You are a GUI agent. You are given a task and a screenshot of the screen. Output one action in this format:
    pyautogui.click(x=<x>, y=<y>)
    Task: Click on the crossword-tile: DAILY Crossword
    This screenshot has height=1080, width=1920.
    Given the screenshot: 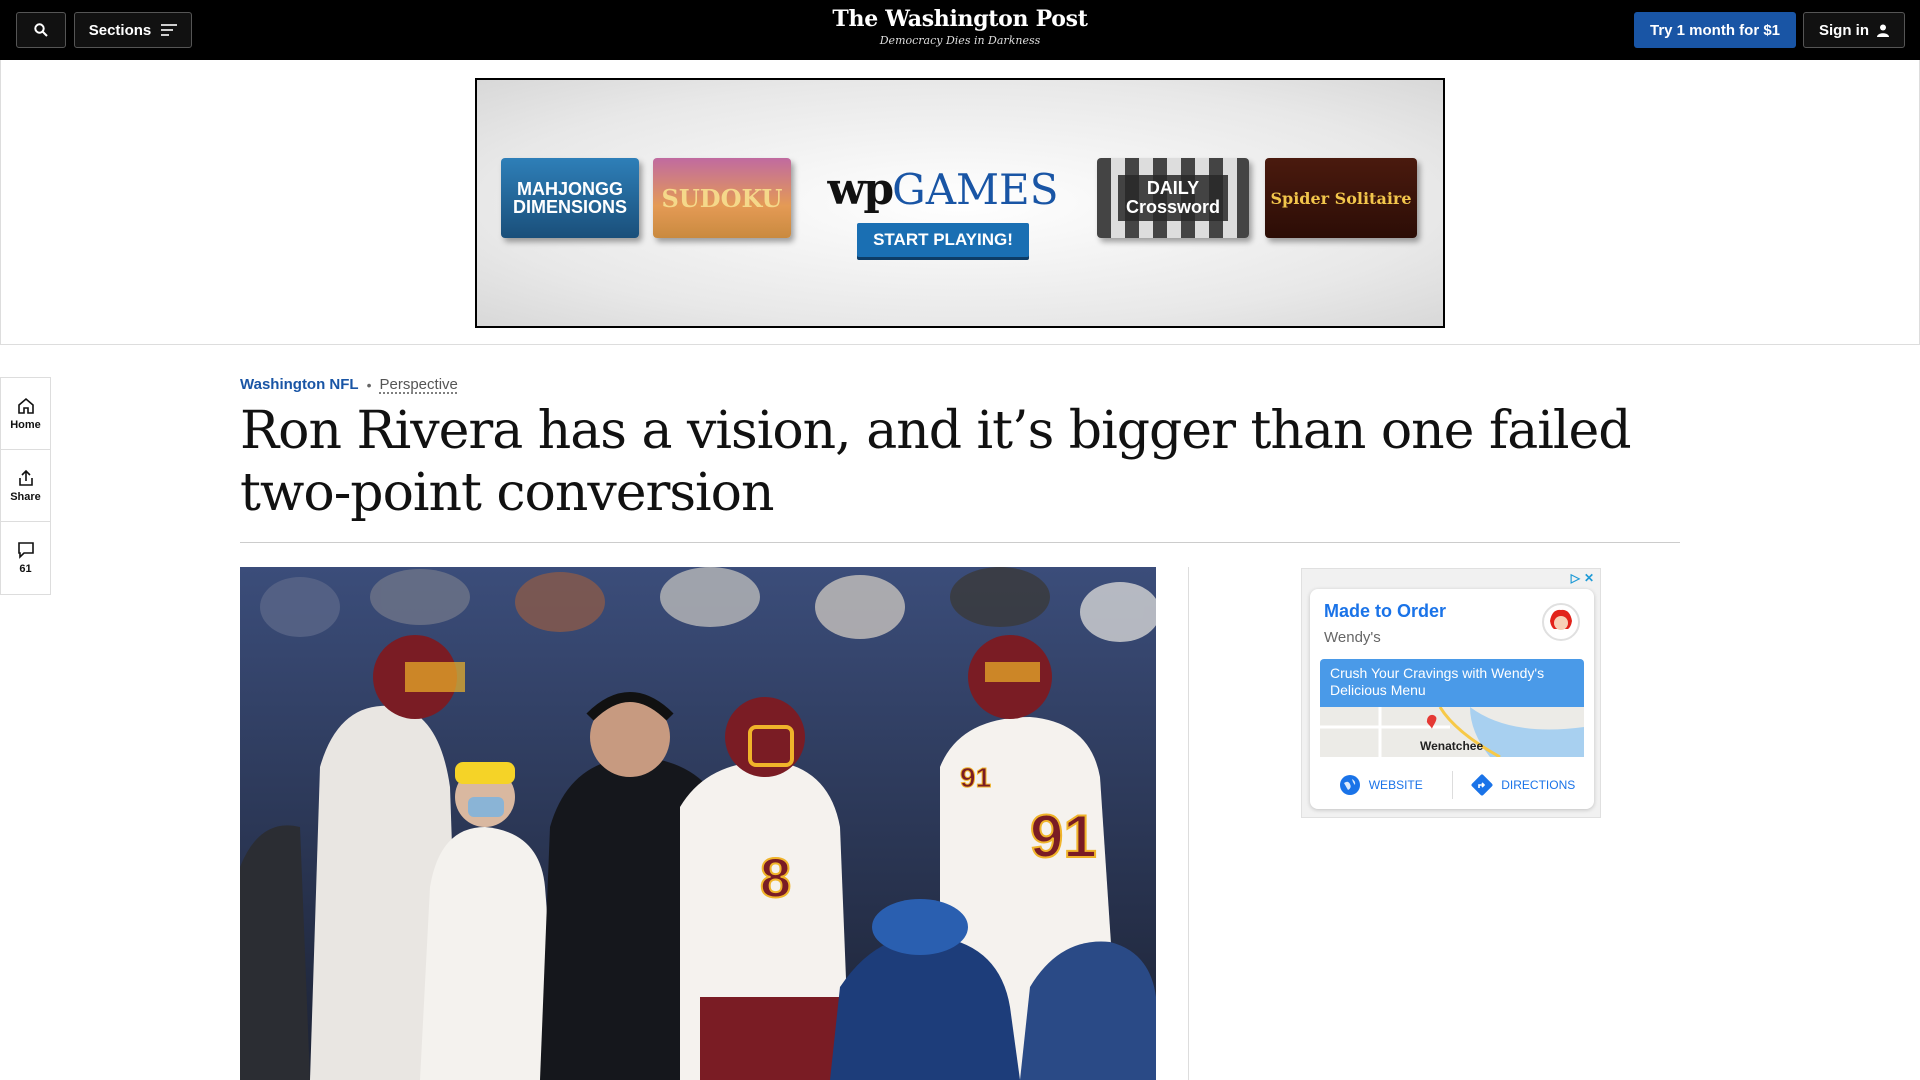 What is the action you would take?
    pyautogui.click(x=1173, y=198)
    